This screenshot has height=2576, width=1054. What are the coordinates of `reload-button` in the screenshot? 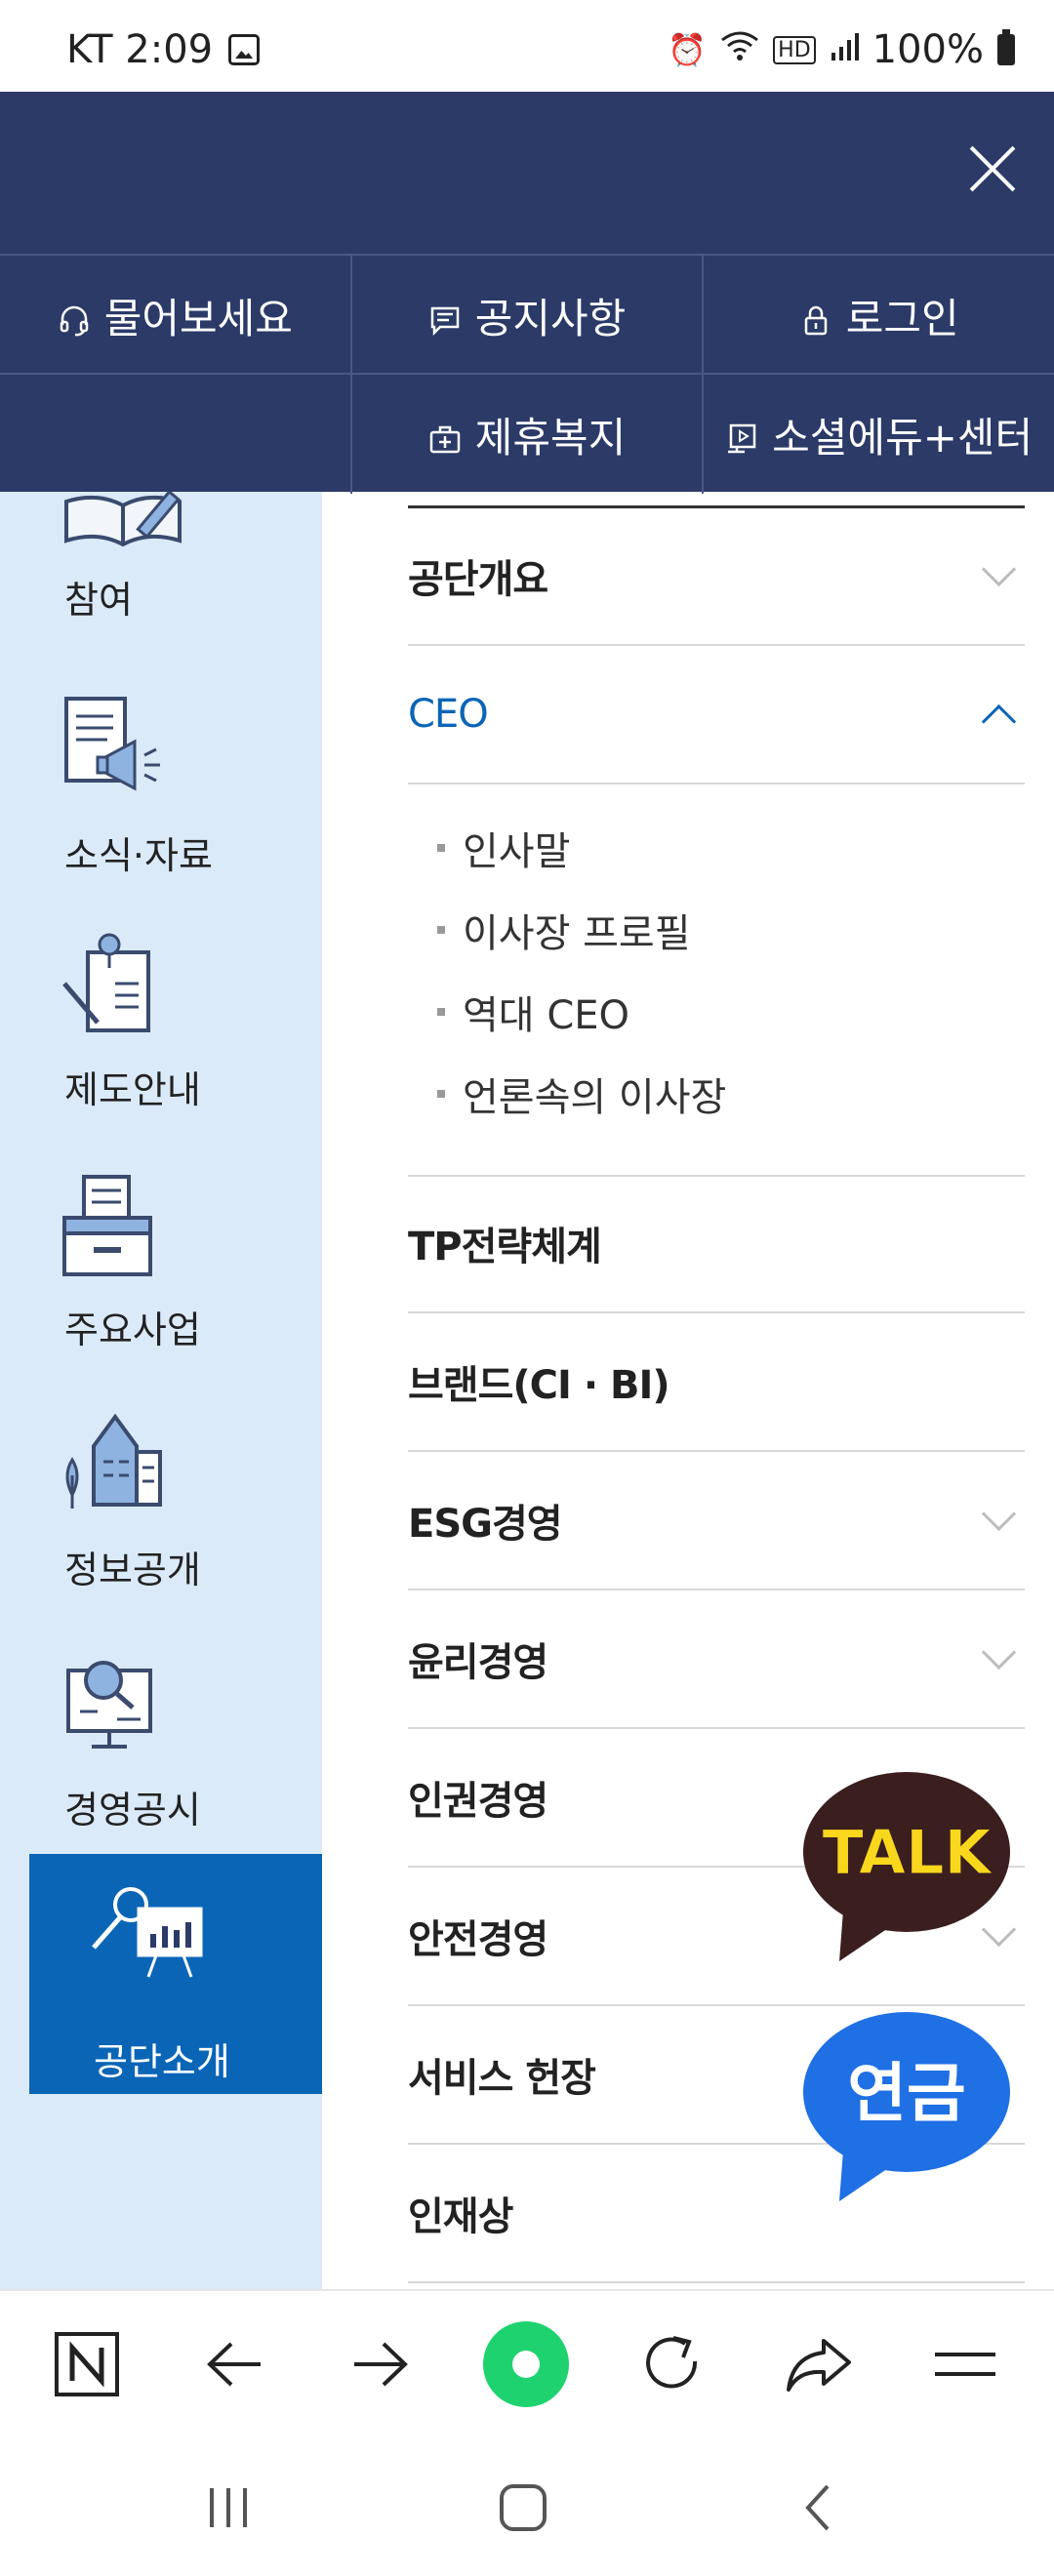 It's located at (672, 2364).